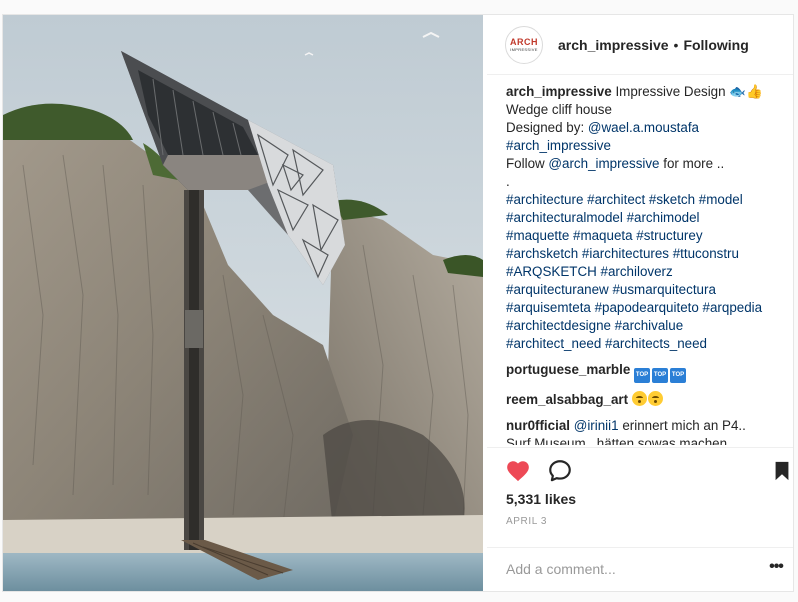 This screenshot has height=602, width=798. I want to click on caption-follow-text: Follow, so click(527, 163).